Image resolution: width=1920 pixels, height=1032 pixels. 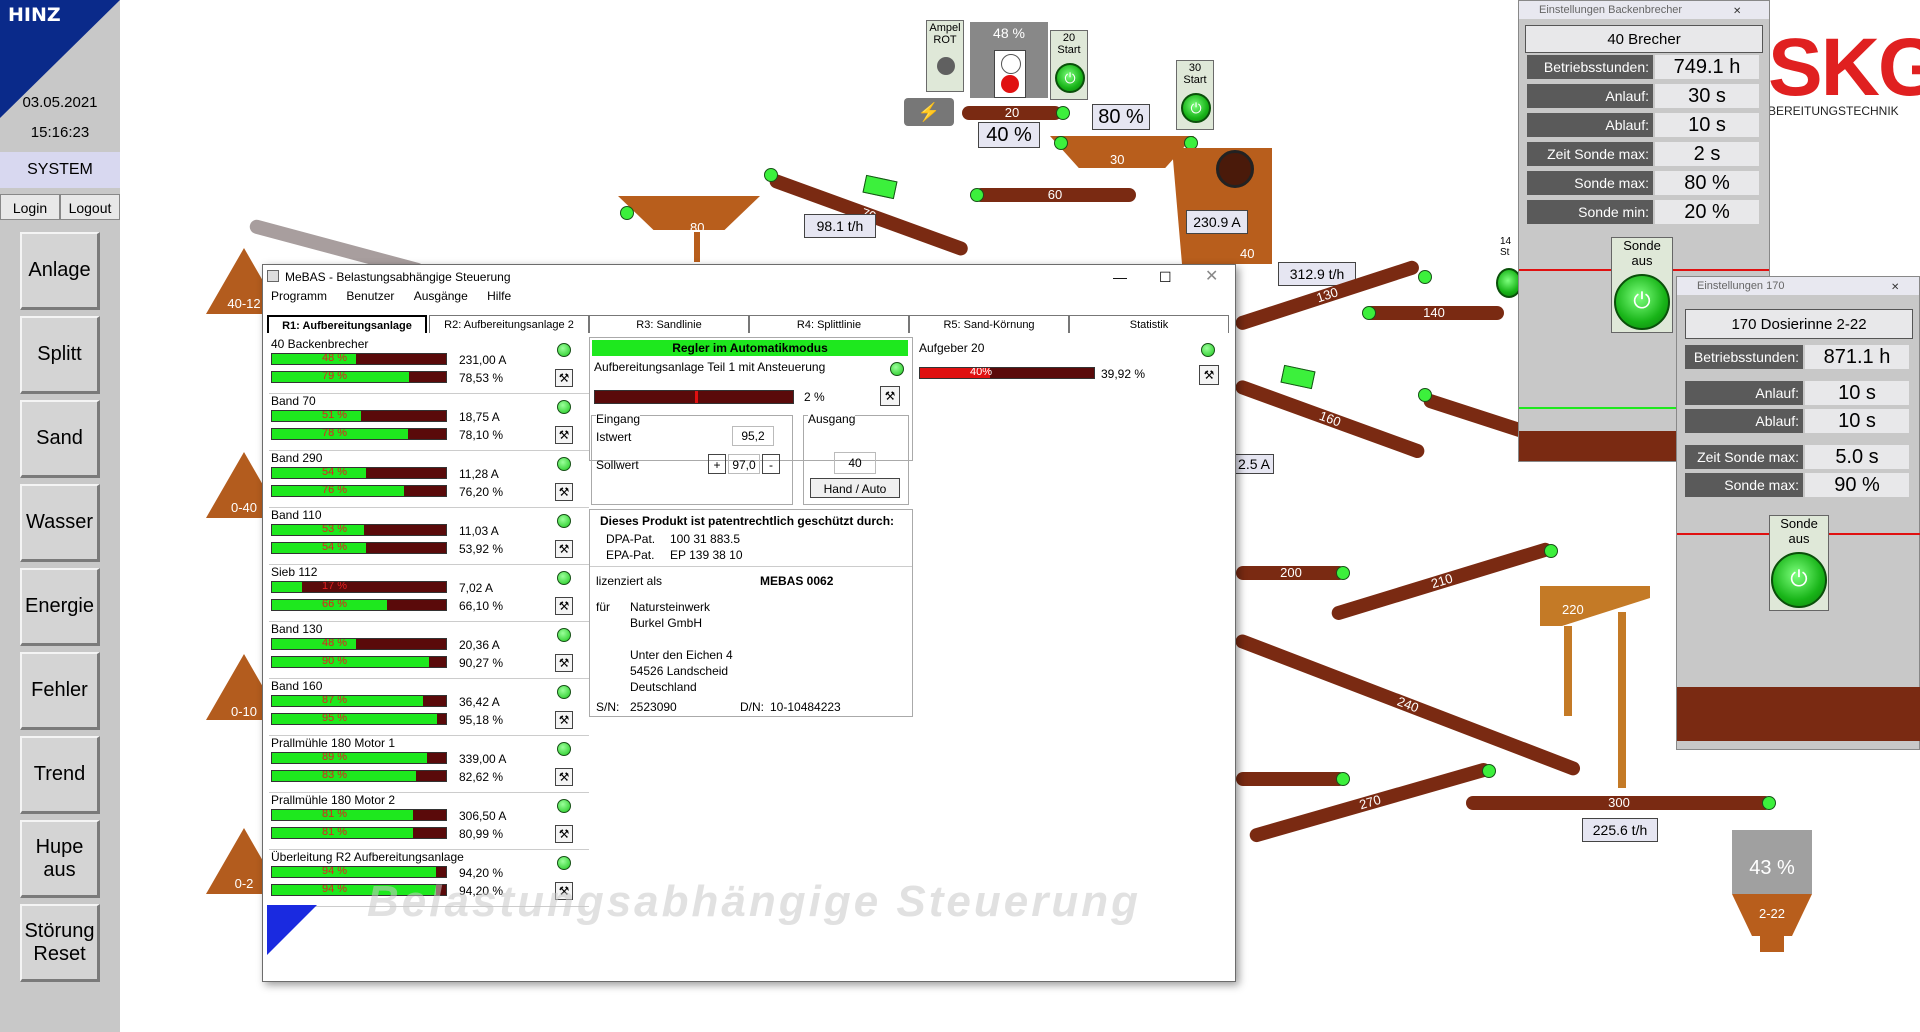 What do you see at coordinates (335, 433) in the screenshot?
I see `load-pct: 78 %` at bounding box center [335, 433].